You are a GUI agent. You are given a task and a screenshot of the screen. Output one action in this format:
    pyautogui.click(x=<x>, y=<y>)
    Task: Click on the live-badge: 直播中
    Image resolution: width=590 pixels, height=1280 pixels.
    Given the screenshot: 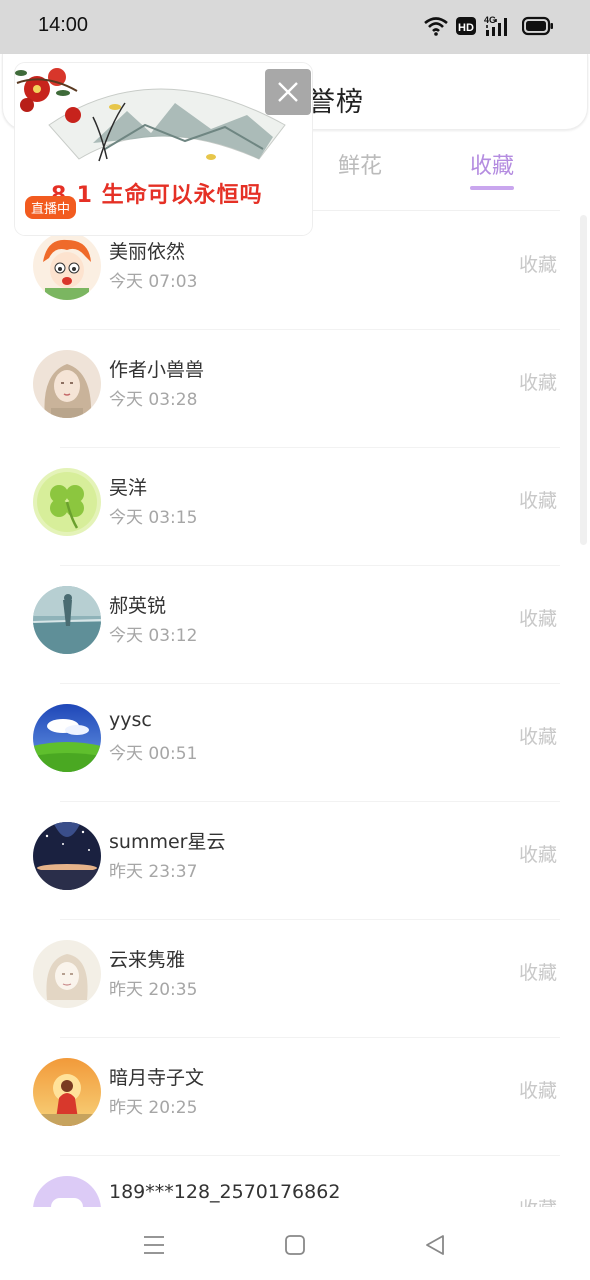 What is the action you would take?
    pyautogui.click(x=51, y=207)
    